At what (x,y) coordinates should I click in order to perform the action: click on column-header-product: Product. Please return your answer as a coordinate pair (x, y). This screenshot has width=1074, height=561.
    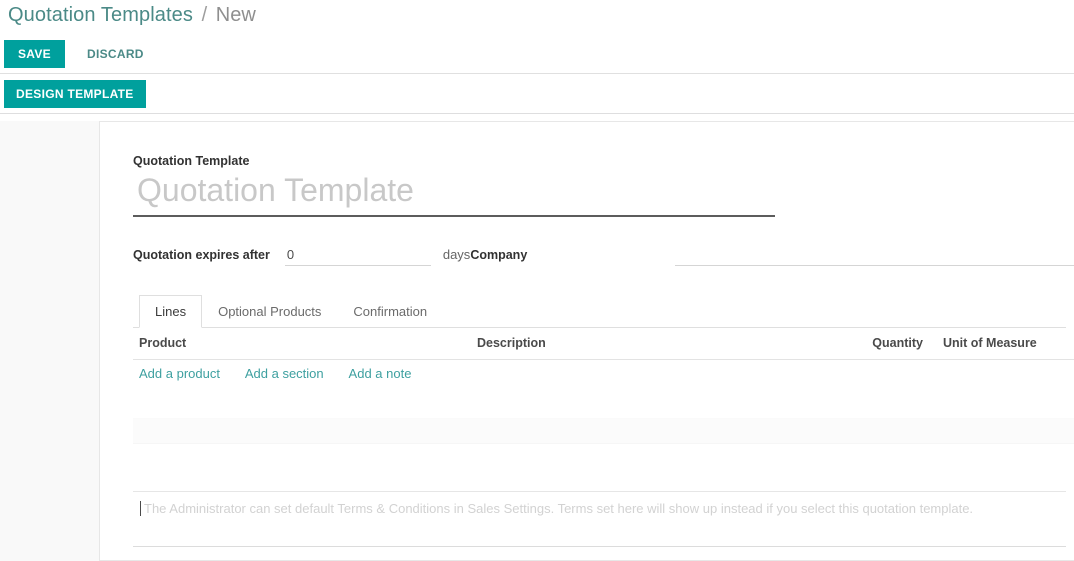
    Looking at the image, I should click on (303, 343).